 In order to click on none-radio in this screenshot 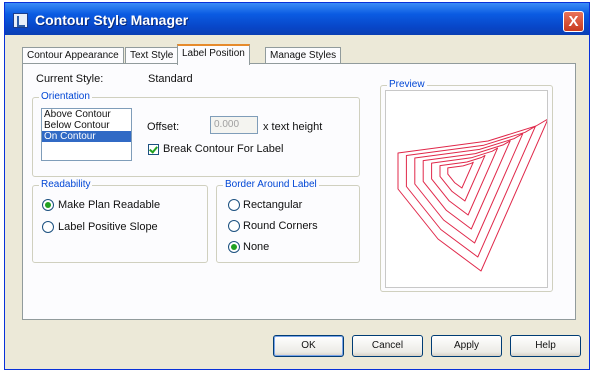, I will do `click(234, 247)`.